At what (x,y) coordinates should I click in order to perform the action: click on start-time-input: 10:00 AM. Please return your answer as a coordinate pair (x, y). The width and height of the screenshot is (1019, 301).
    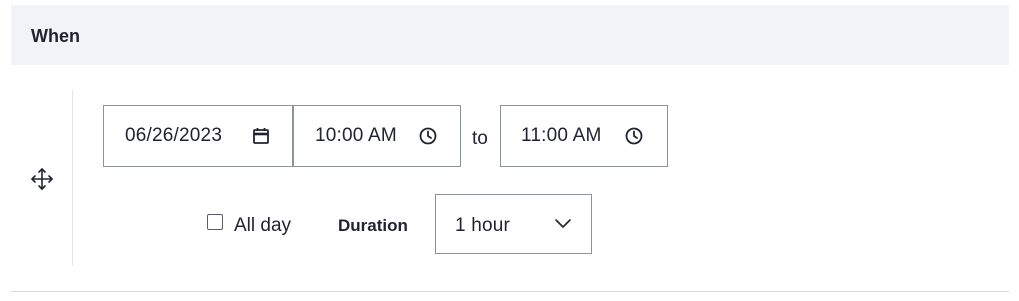
    Looking at the image, I should click on (377, 136).